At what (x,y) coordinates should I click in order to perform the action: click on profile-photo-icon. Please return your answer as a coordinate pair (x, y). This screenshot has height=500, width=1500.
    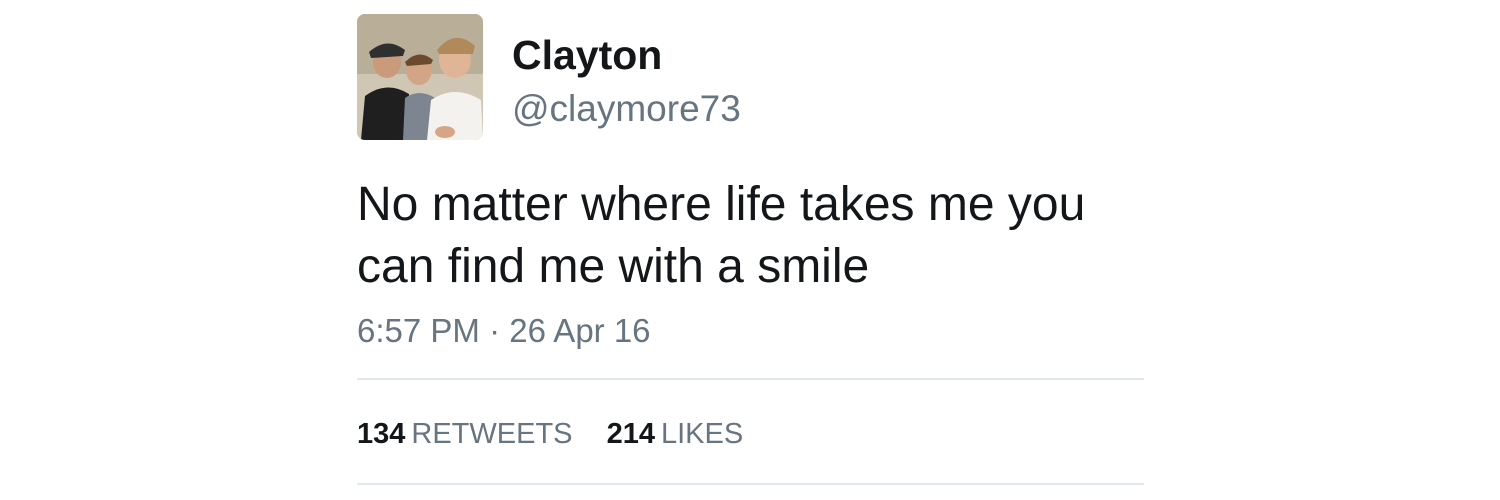
    Looking at the image, I should click on (420, 77).